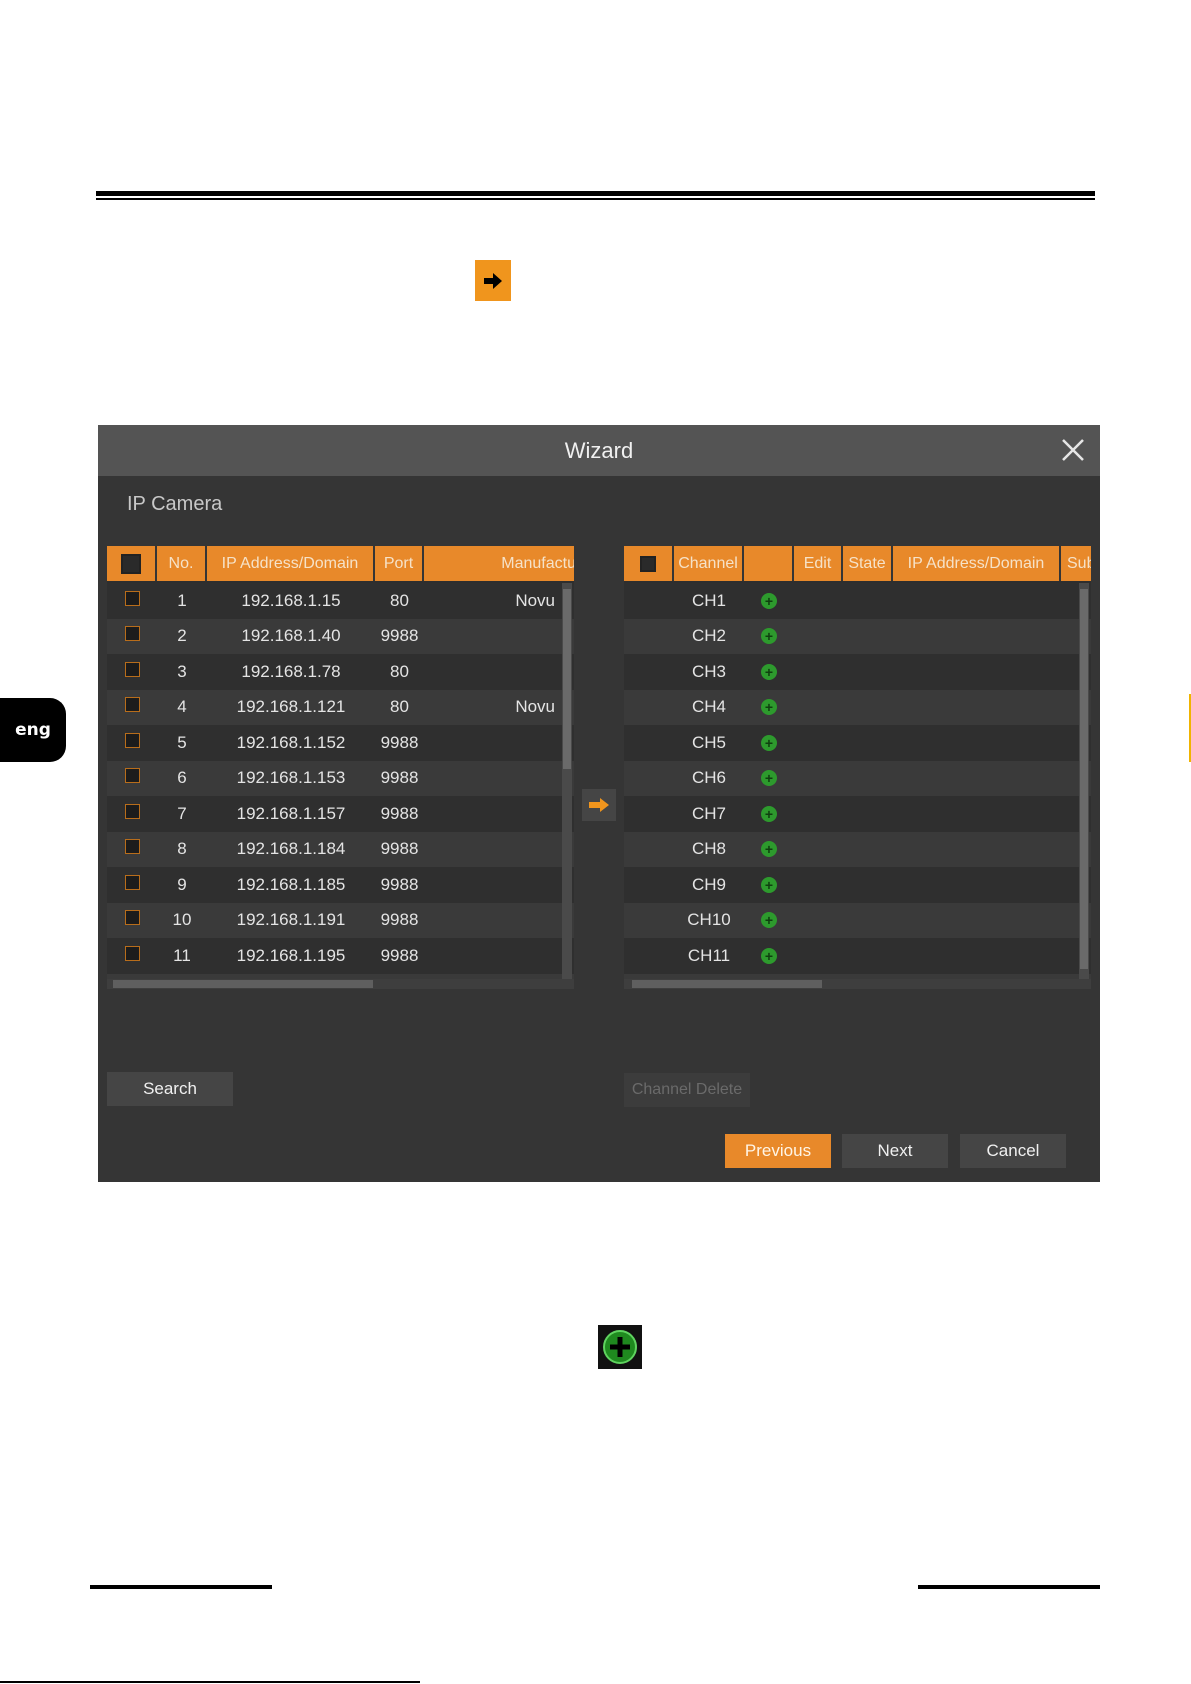 The image size is (1191, 1684). Describe the element at coordinates (340, 920) in the screenshot. I see `table-row: 10 192.168.1.191 9988` at that location.